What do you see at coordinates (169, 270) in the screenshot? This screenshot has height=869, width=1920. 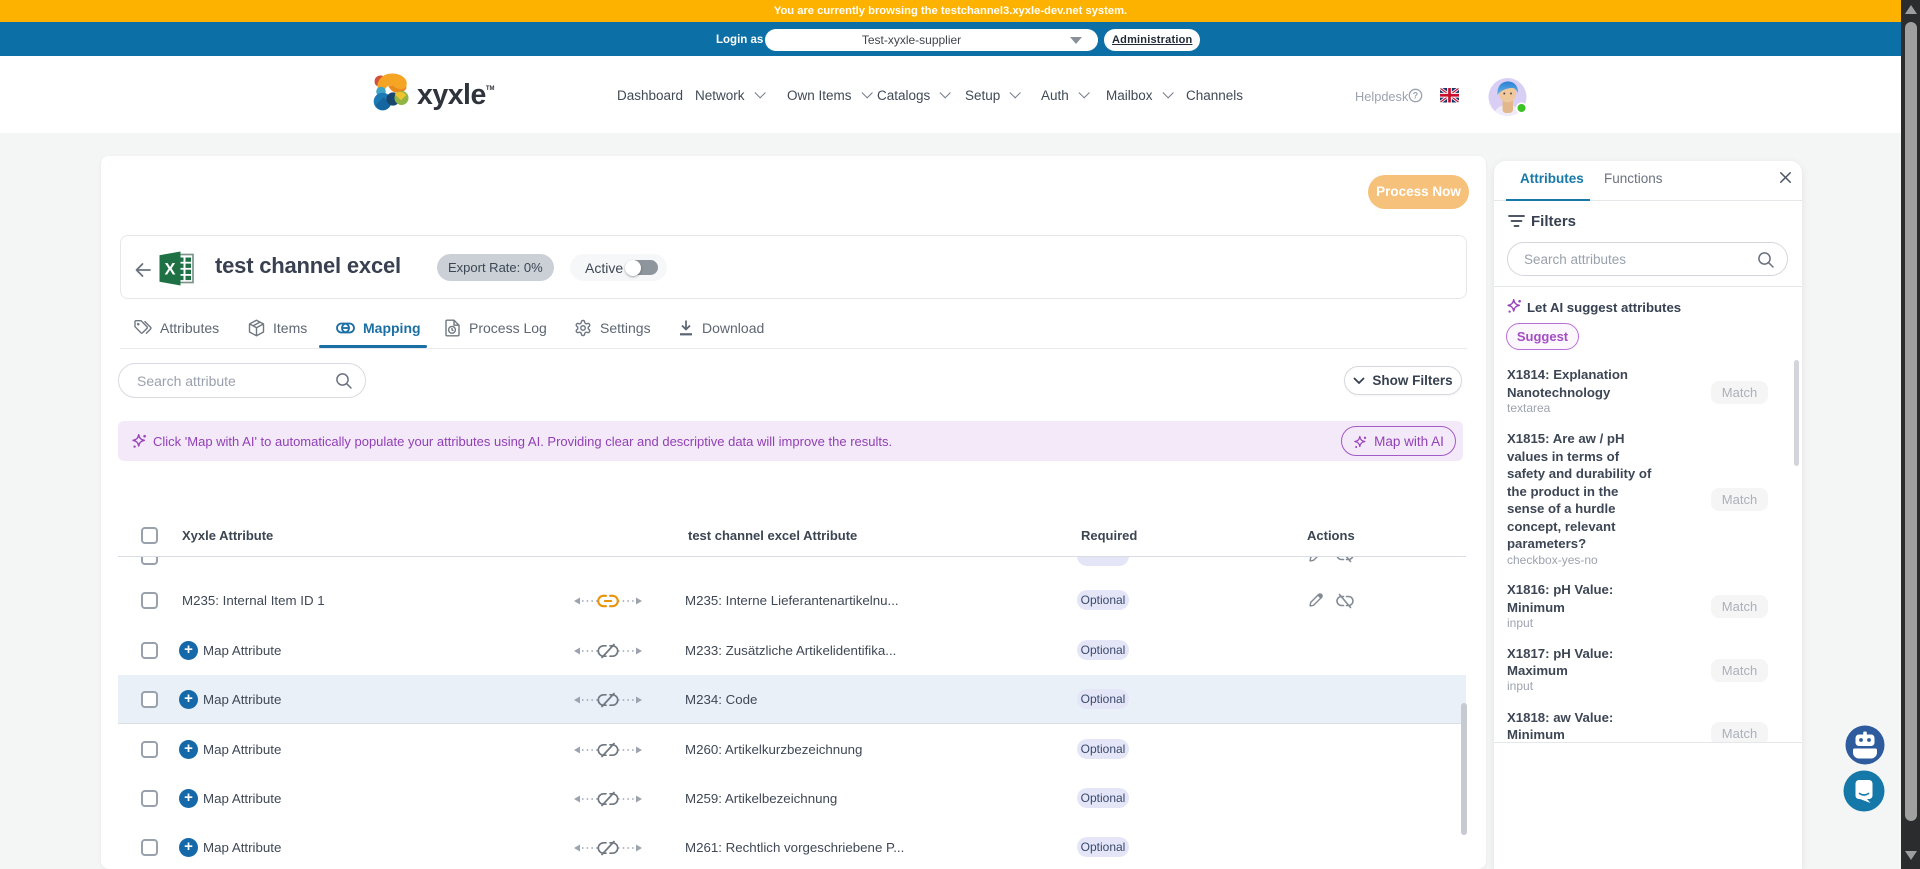 I see `svg-text: X` at bounding box center [169, 270].